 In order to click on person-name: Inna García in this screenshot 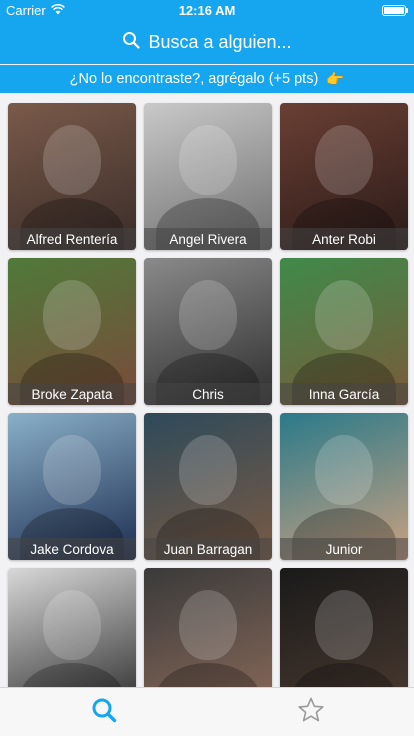, I will do `click(344, 394)`.